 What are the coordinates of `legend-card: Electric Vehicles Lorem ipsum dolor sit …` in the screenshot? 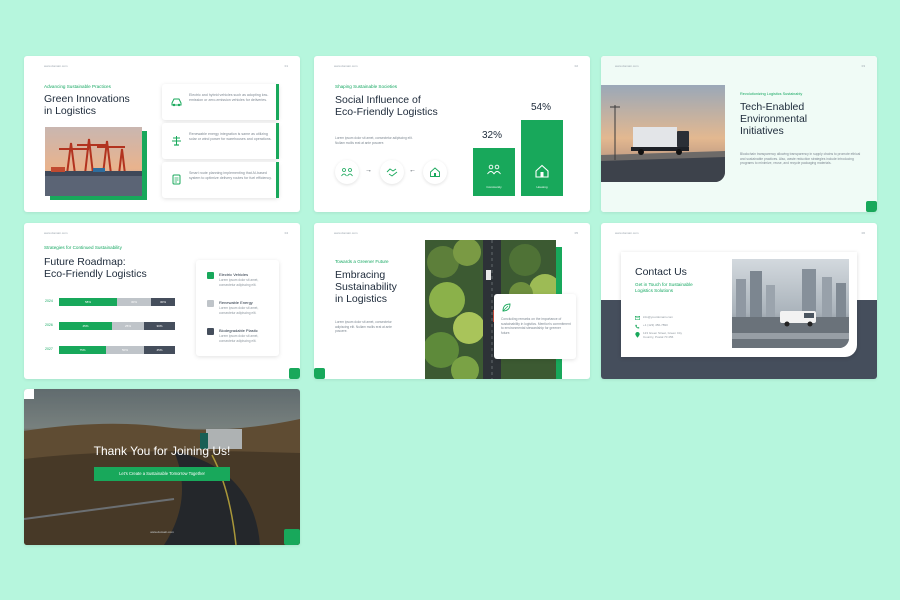 It's located at (237, 308).